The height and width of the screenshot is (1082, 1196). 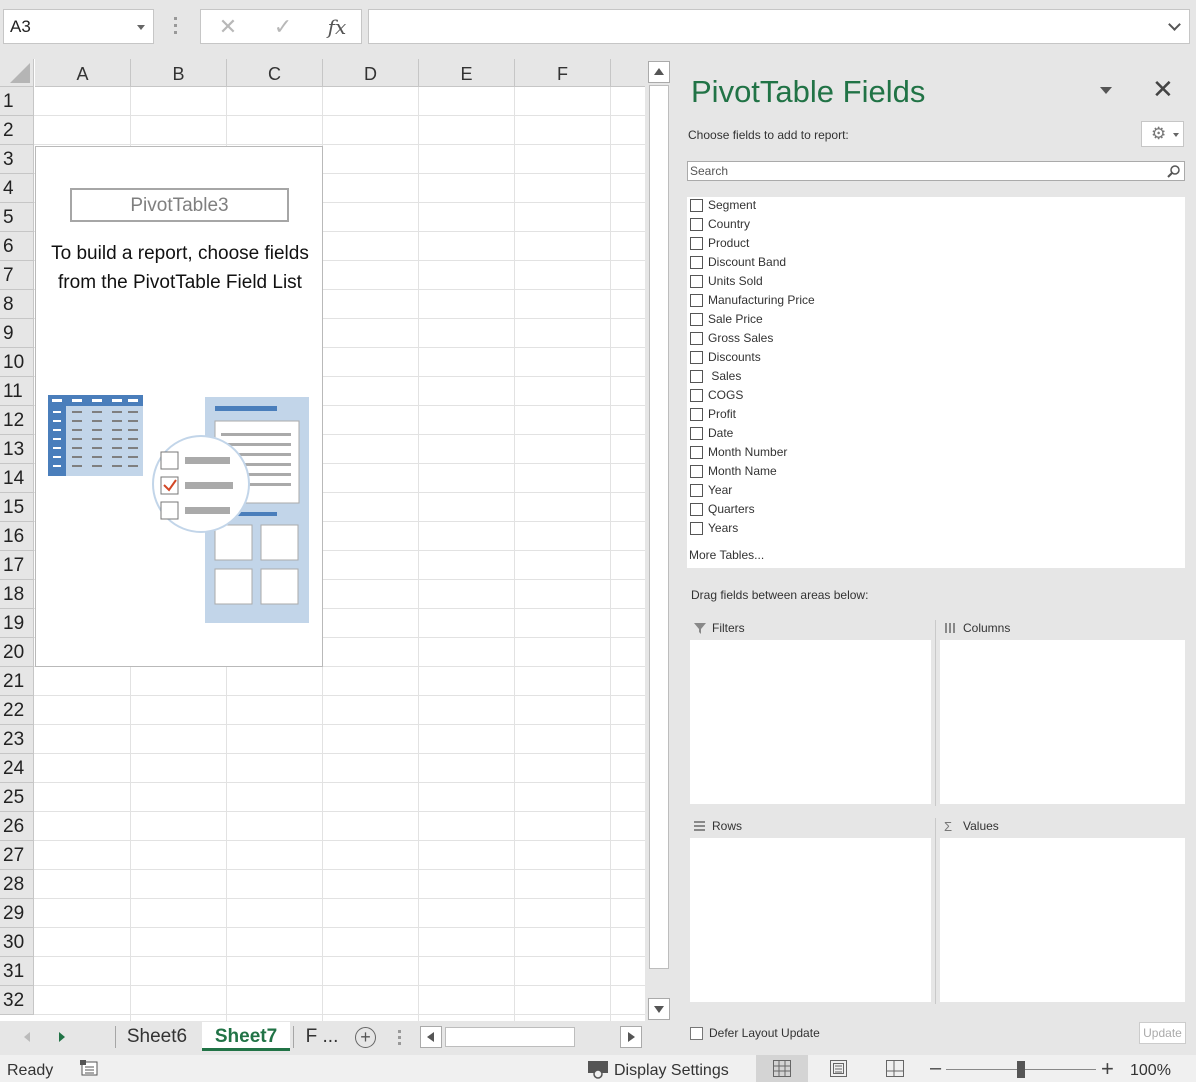 What do you see at coordinates (17, 594) in the screenshot?
I see `row-header: 18` at bounding box center [17, 594].